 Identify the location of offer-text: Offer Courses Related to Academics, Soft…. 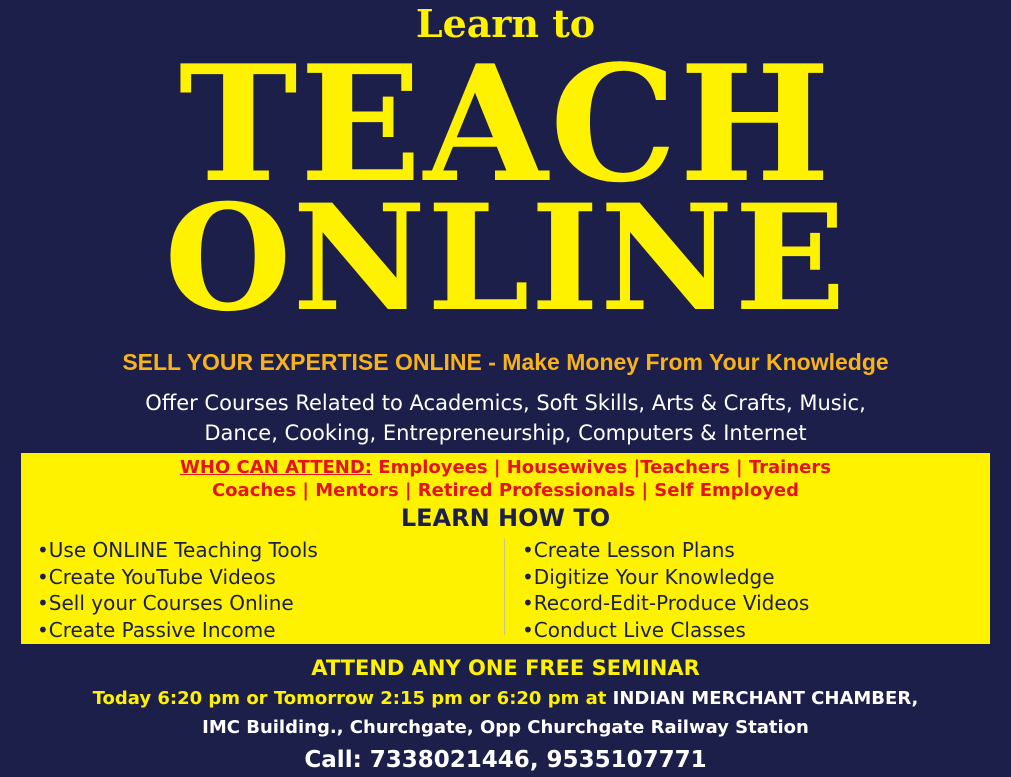
(505, 418).